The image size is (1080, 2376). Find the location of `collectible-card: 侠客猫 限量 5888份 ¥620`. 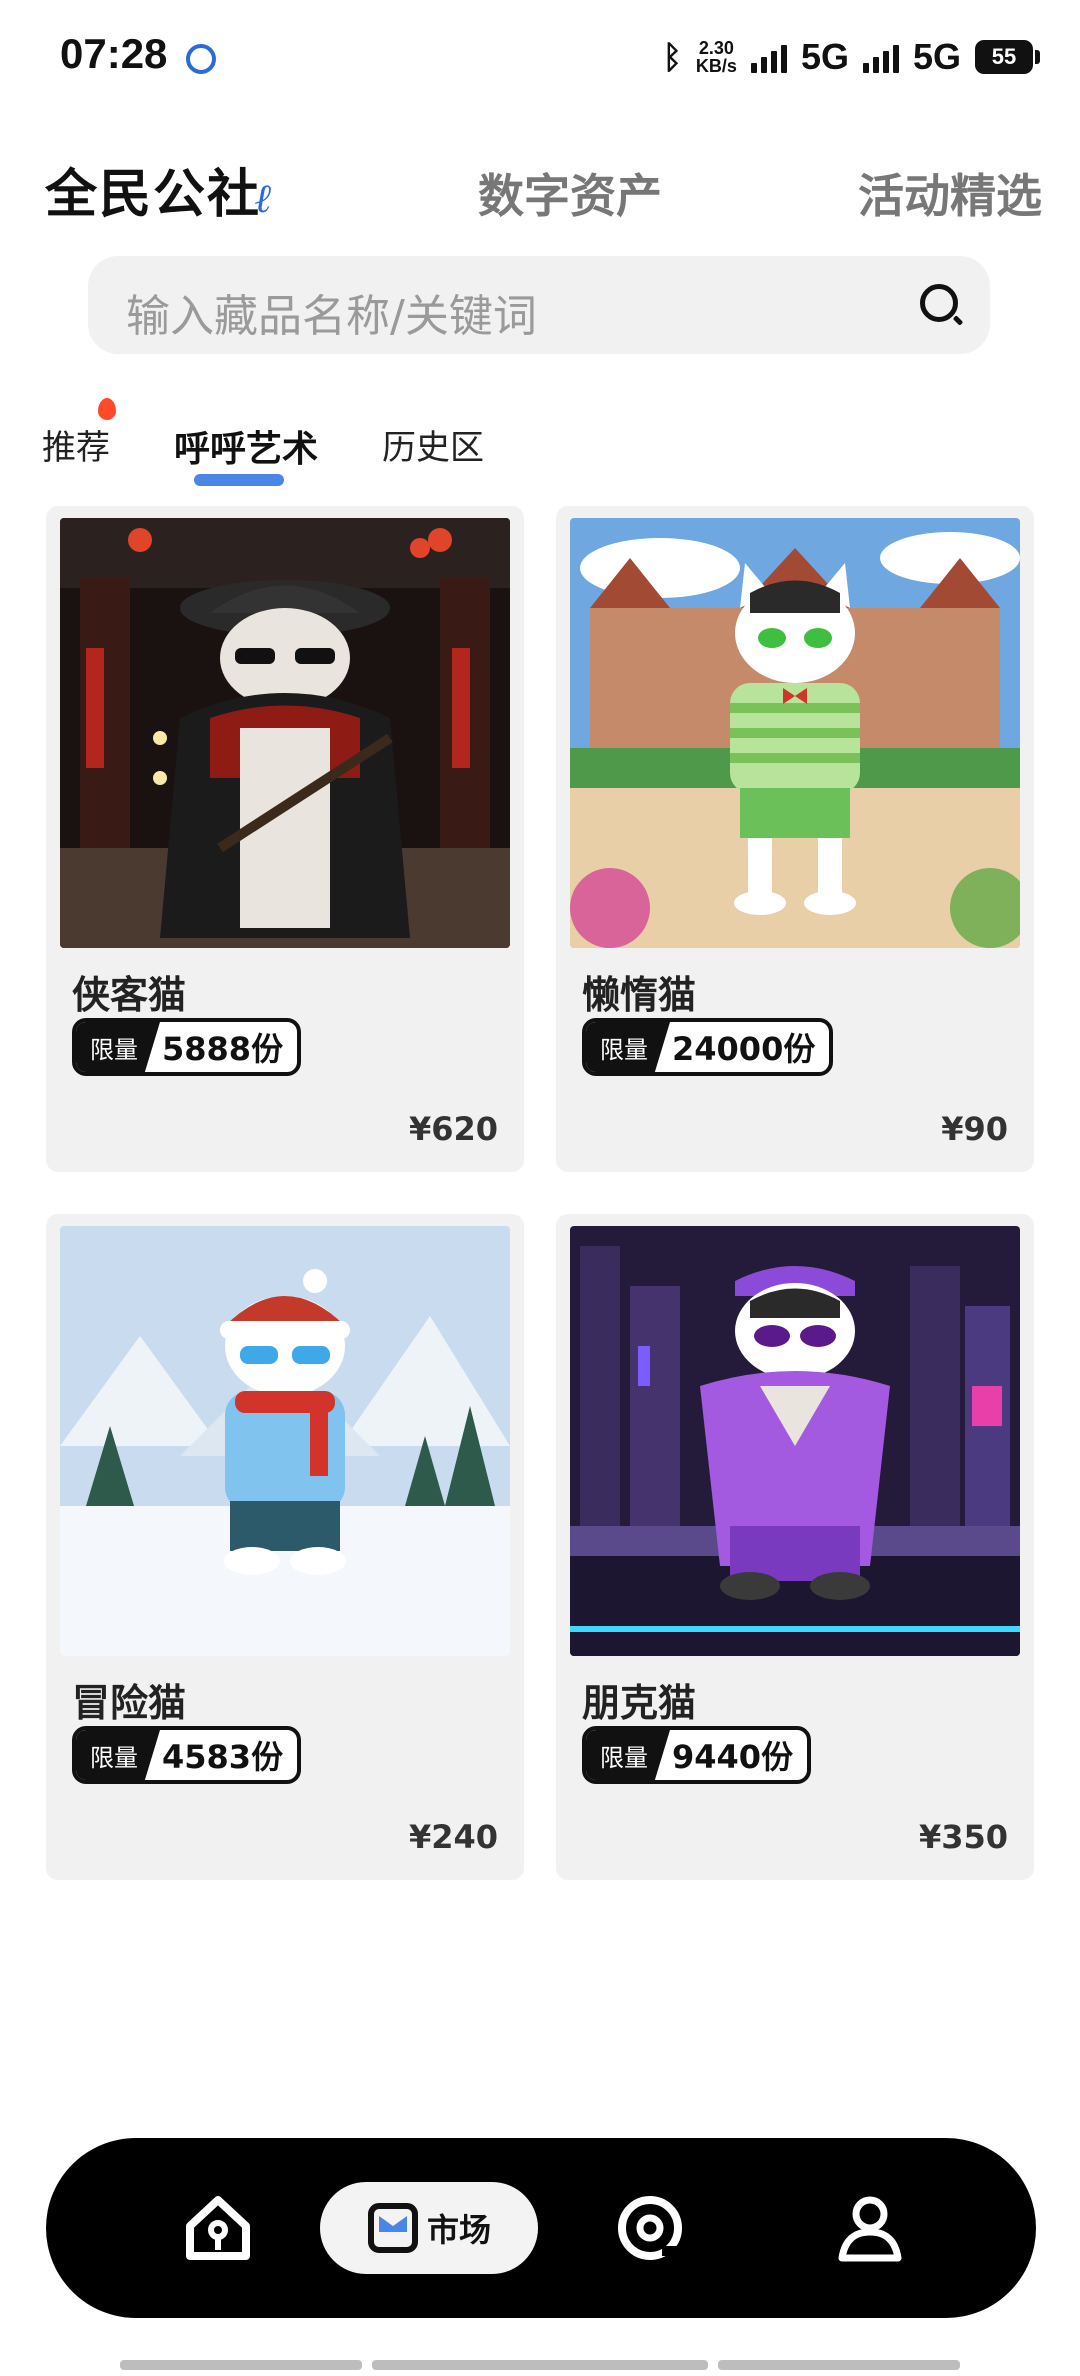

collectible-card: 侠客猫 限量 5888份 ¥620 is located at coordinates (285, 839).